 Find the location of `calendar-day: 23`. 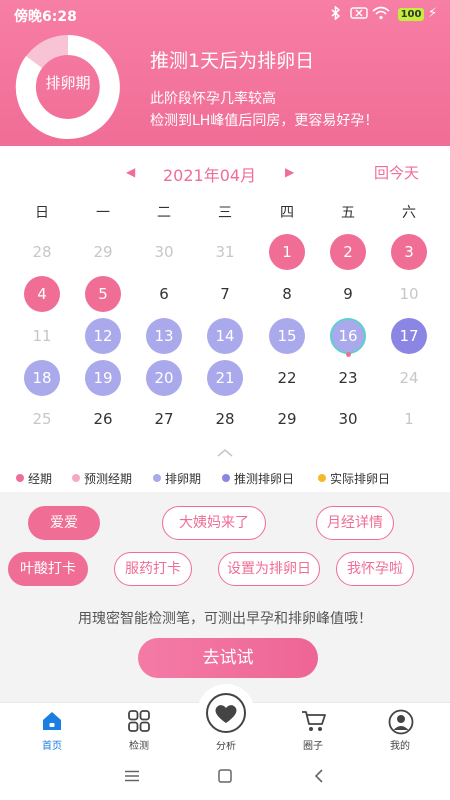

calendar-day: 23 is located at coordinates (348, 378).